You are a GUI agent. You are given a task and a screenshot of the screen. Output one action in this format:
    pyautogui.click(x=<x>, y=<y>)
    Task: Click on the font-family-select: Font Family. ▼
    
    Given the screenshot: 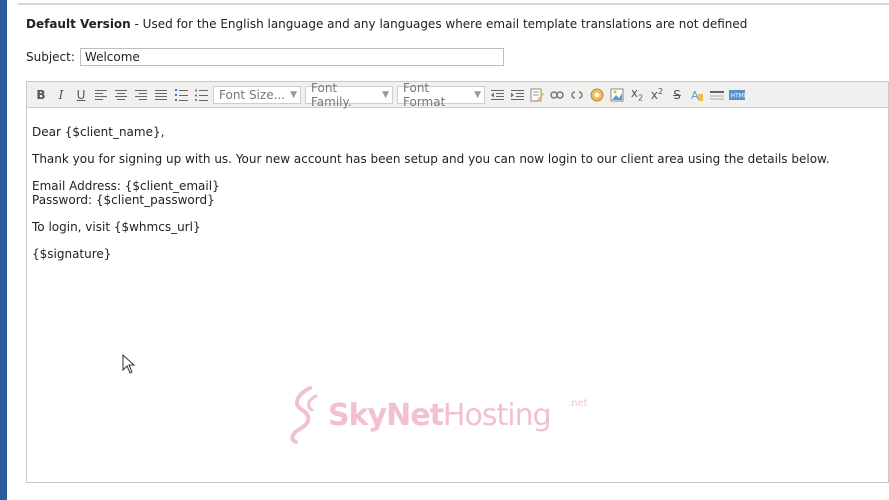 What is the action you would take?
    pyautogui.click(x=349, y=95)
    